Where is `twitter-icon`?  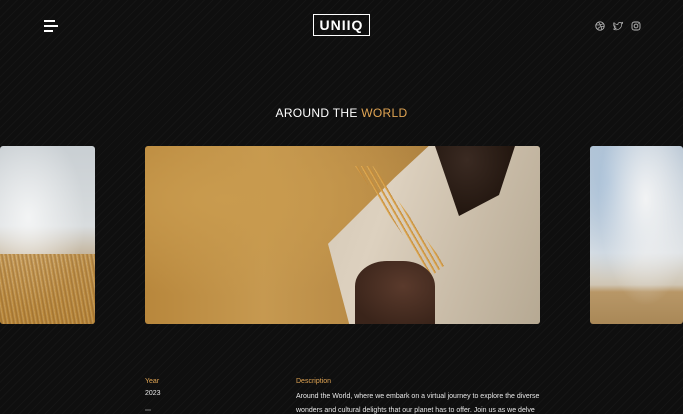 twitter-icon is located at coordinates (618, 26).